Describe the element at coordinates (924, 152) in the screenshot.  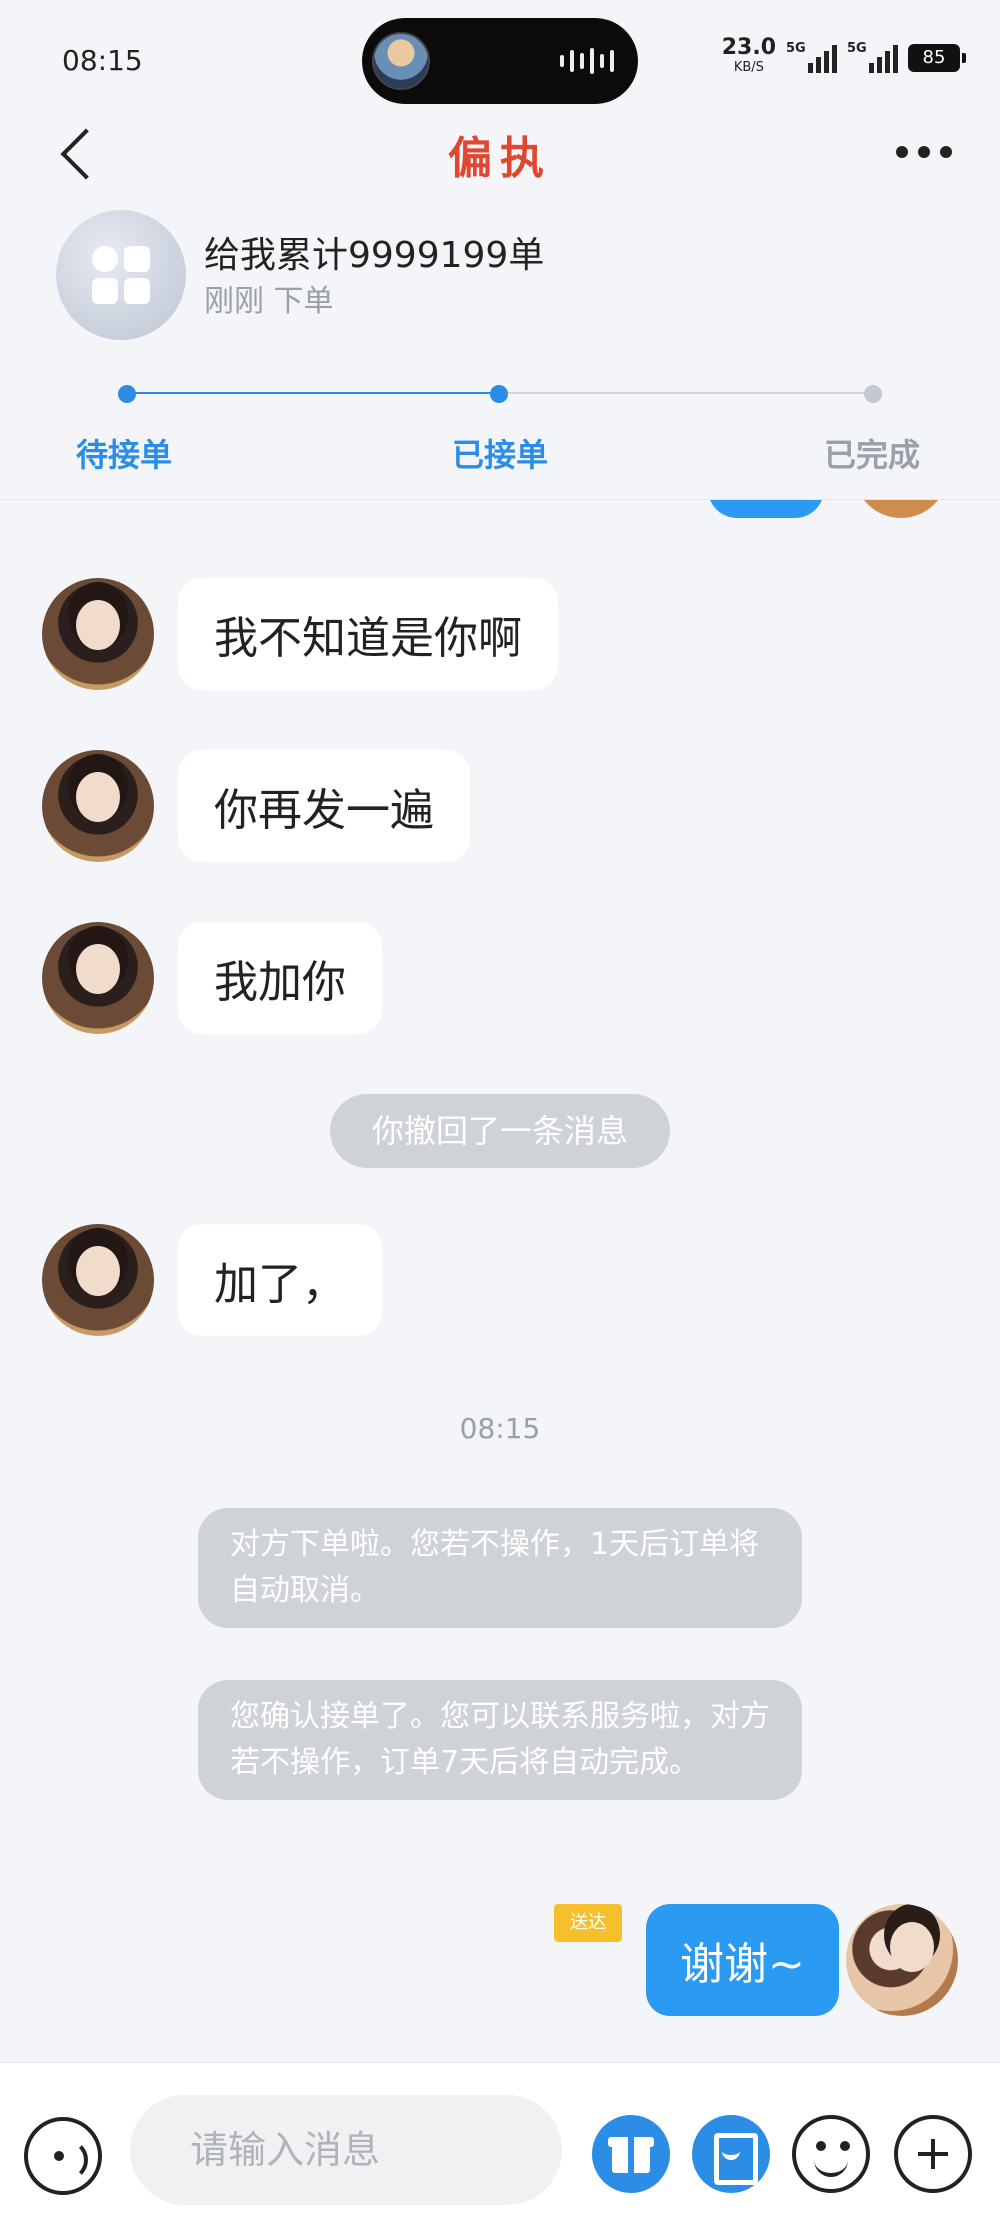
I see `more-icon` at that location.